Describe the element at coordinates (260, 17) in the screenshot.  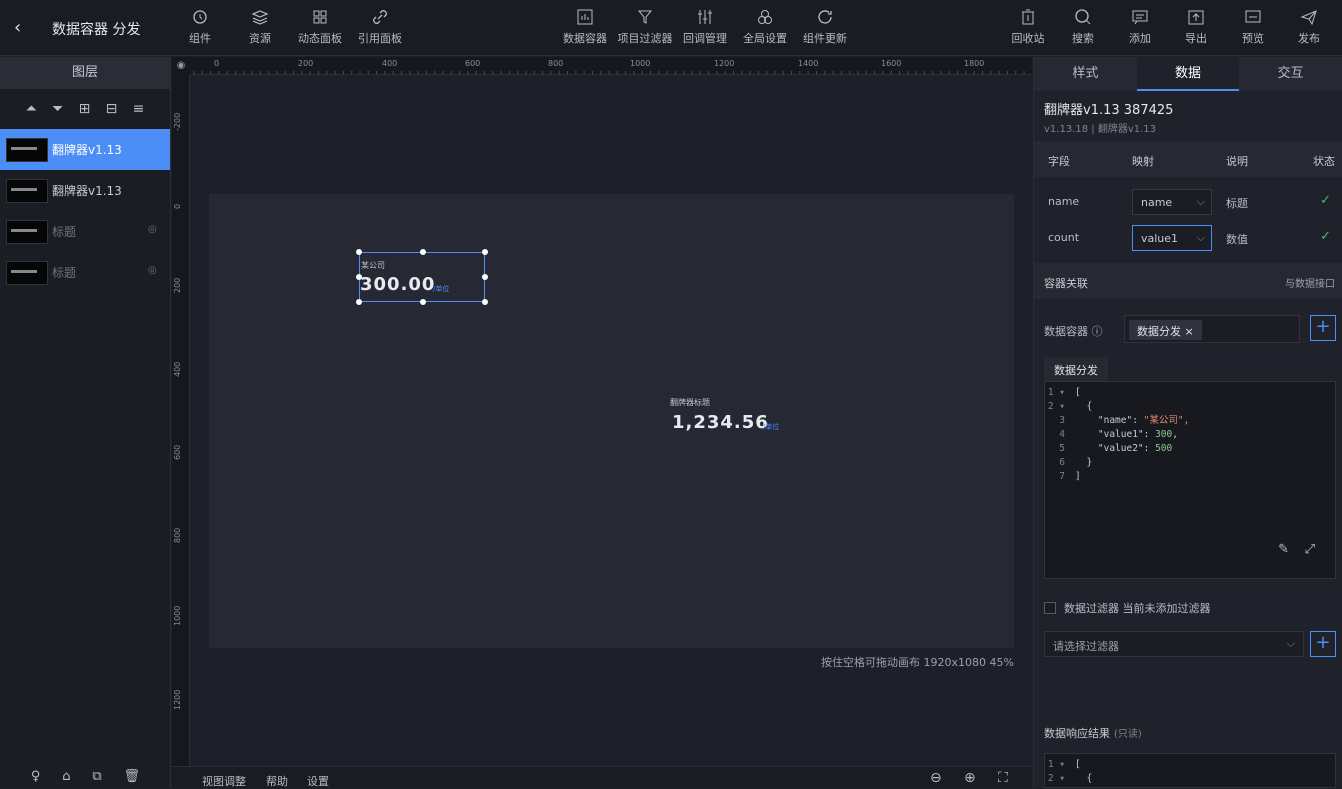
I see `layers-icon` at that location.